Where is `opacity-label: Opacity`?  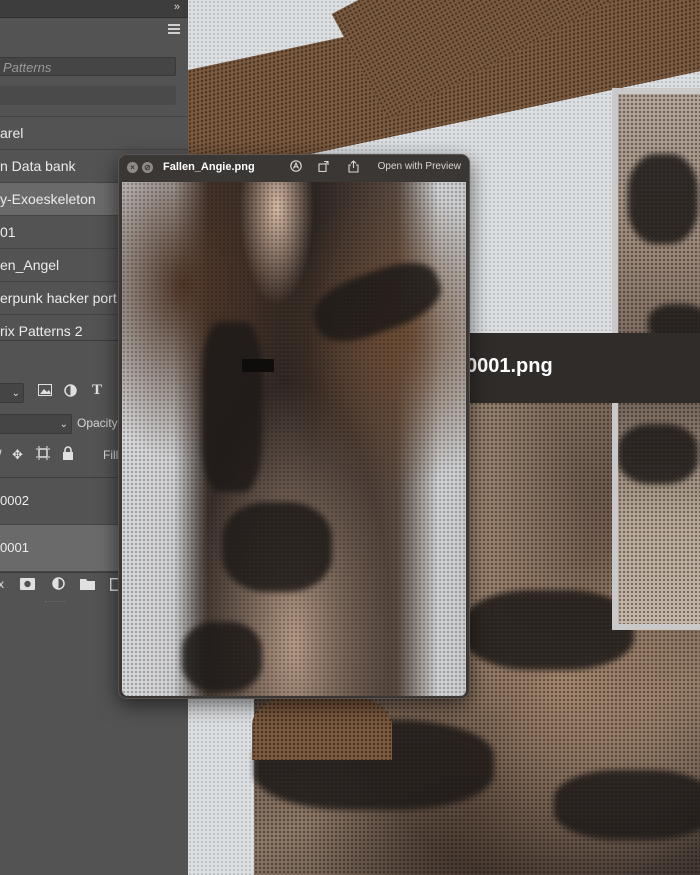
opacity-label: Opacity is located at coordinates (97, 423).